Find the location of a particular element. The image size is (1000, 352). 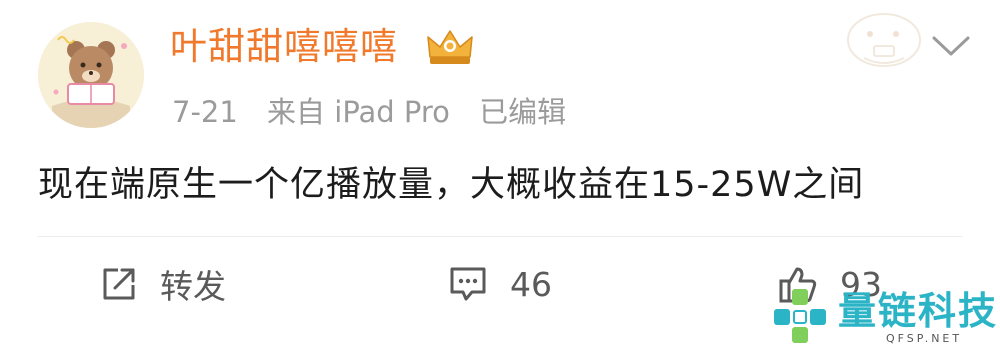

divider is located at coordinates (500, 236).